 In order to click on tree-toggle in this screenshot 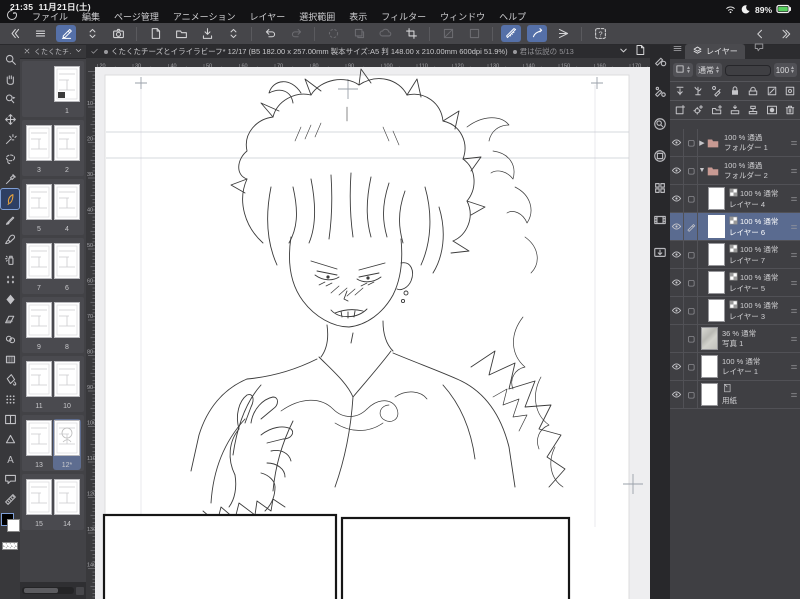, I will do `click(698, 91)`.